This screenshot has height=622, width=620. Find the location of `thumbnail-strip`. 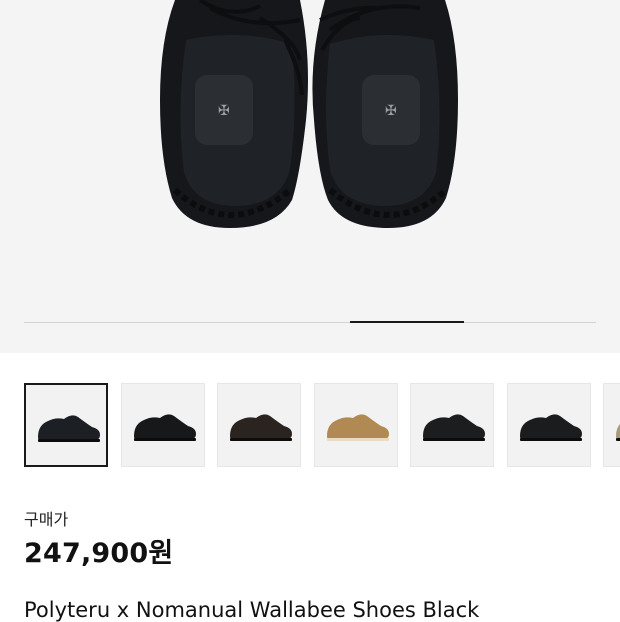

thumbnail-strip is located at coordinates (310, 426).